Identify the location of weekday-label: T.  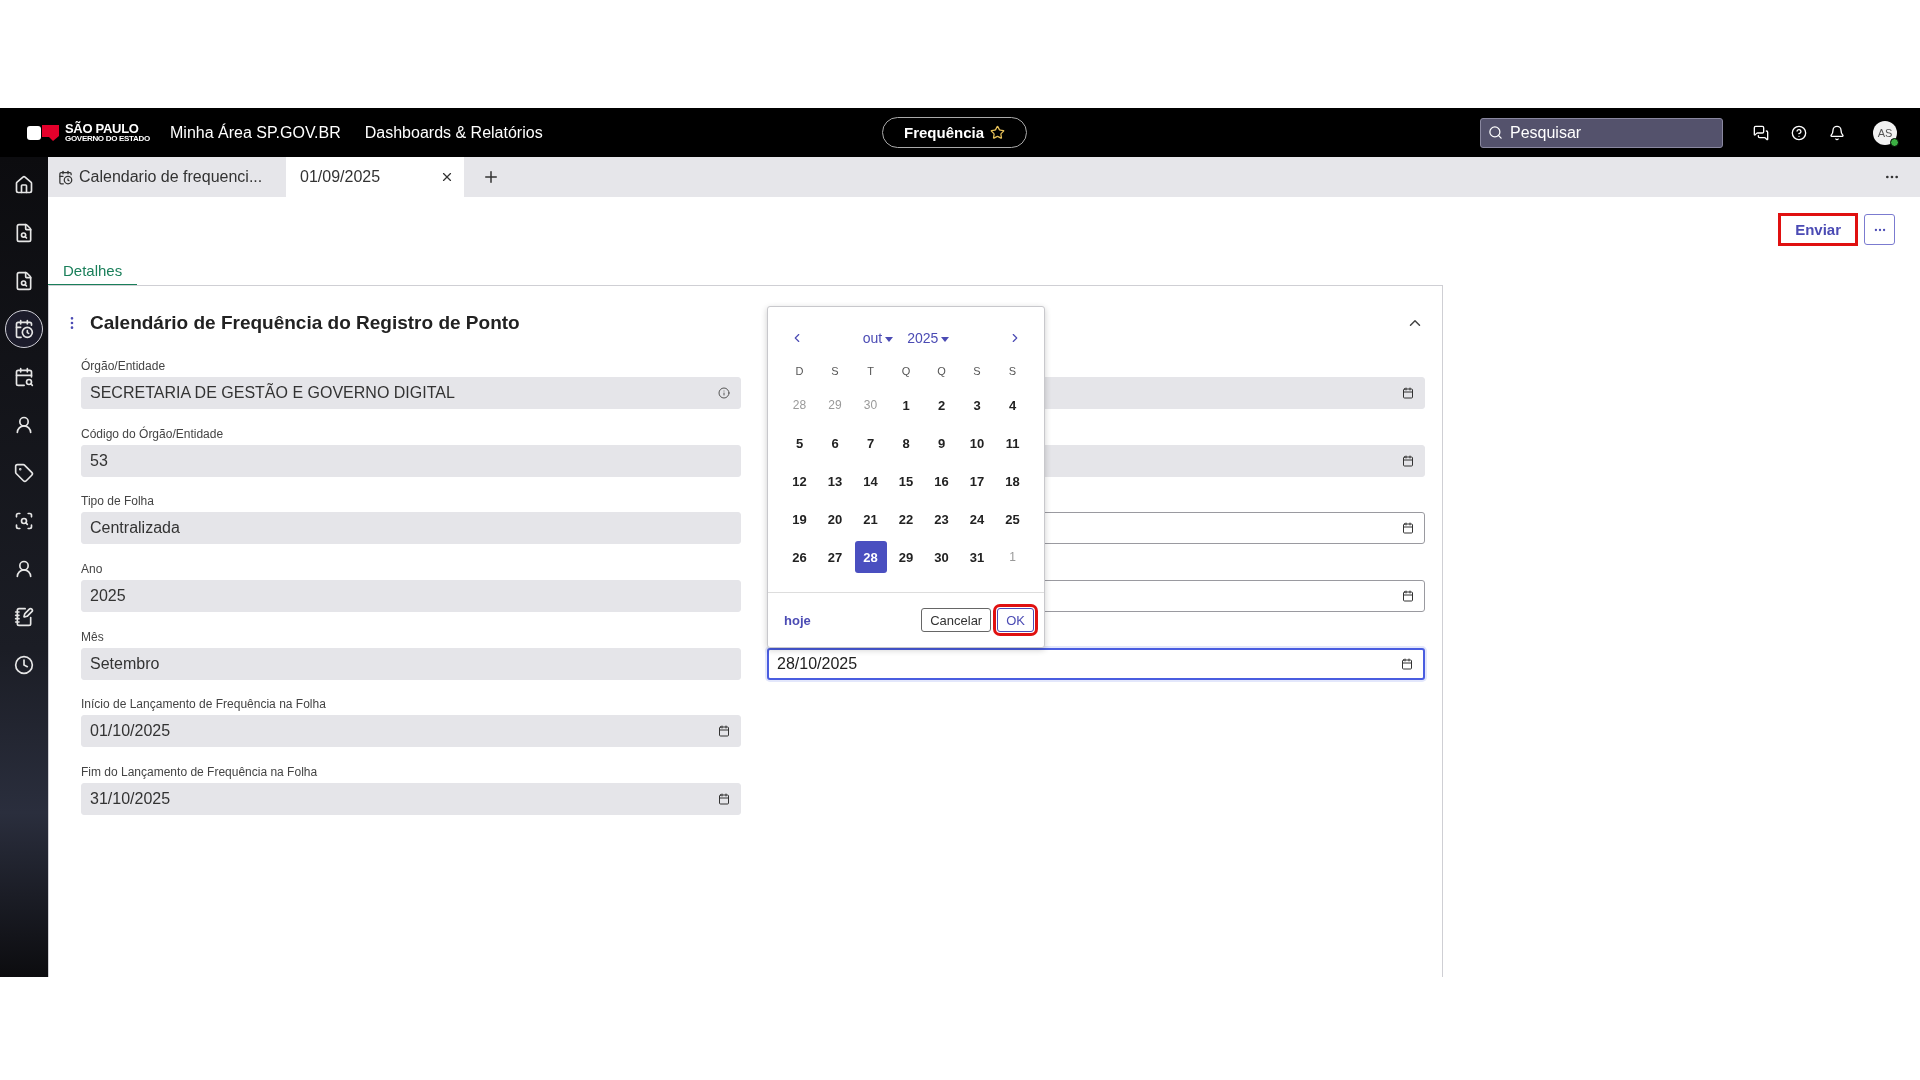
(870, 371).